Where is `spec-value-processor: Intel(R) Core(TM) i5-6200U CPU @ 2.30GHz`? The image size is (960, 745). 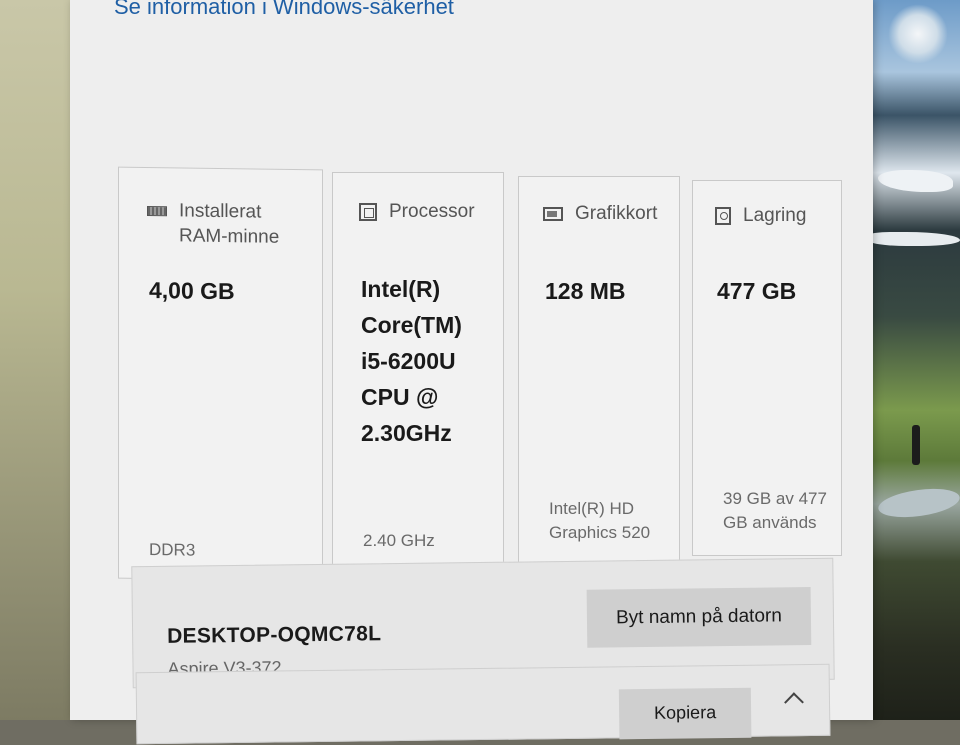 spec-value-processor: Intel(R) Core(TM) i5-6200U CPU @ 2.30GHz is located at coordinates (431, 361).